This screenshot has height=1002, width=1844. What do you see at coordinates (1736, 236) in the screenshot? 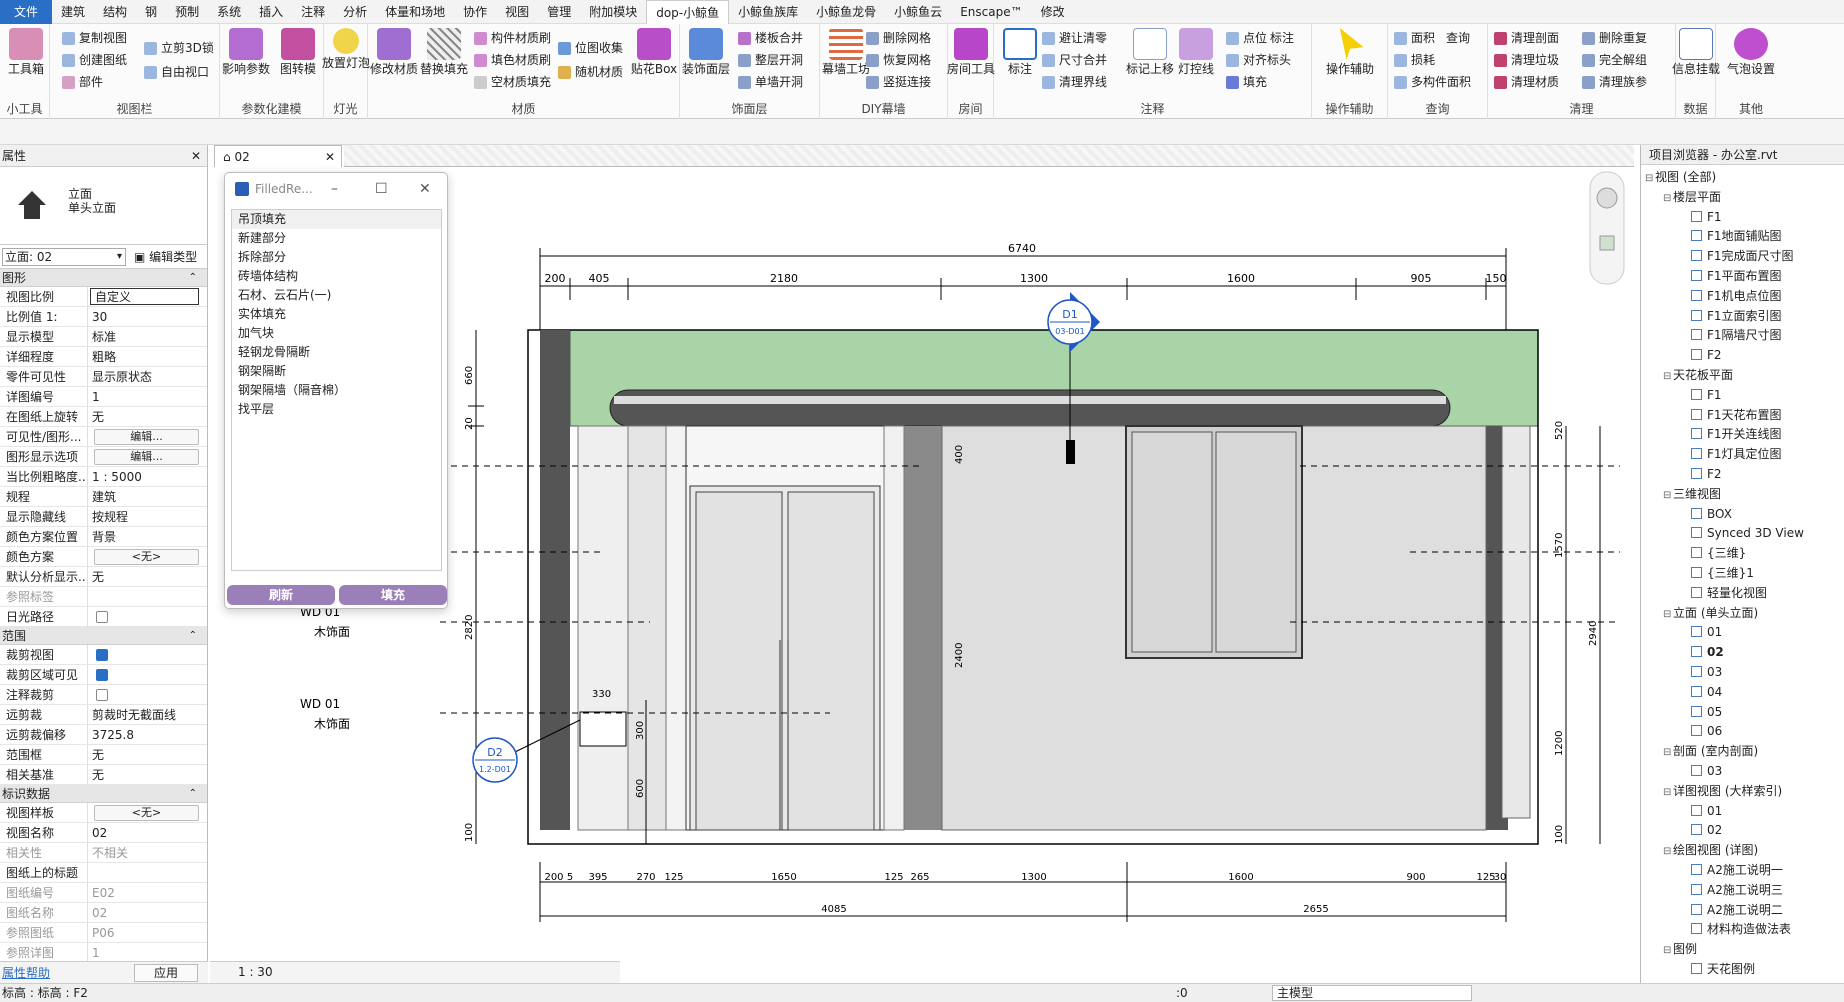
I see `browser-item: F1地面铺贴图` at bounding box center [1736, 236].